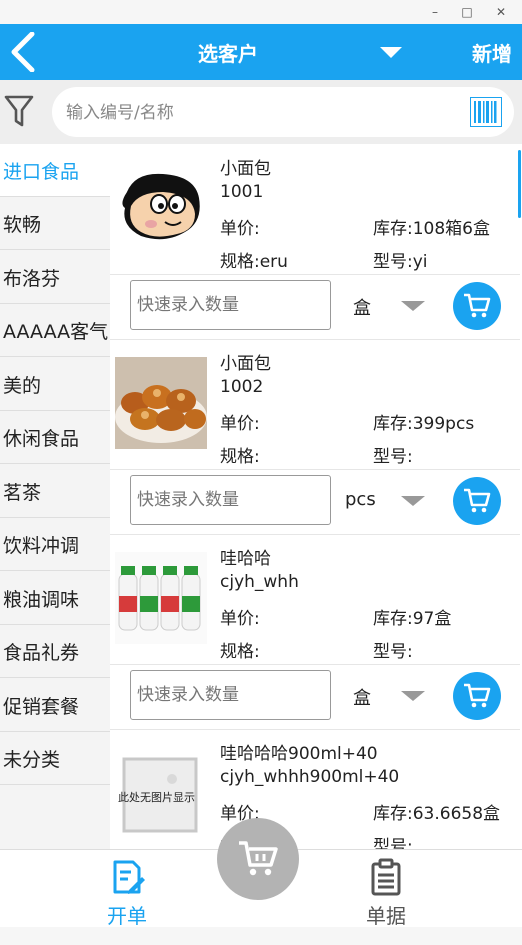  I want to click on tab-order: 开单, so click(127, 889).